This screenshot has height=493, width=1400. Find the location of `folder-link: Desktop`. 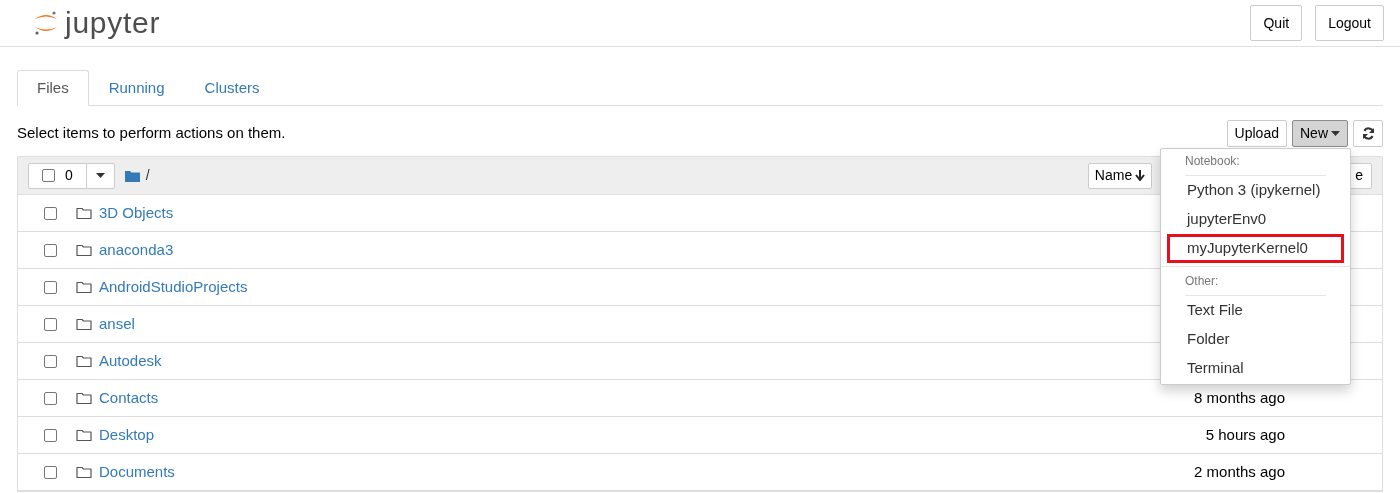

folder-link: Desktop is located at coordinates (127, 435).